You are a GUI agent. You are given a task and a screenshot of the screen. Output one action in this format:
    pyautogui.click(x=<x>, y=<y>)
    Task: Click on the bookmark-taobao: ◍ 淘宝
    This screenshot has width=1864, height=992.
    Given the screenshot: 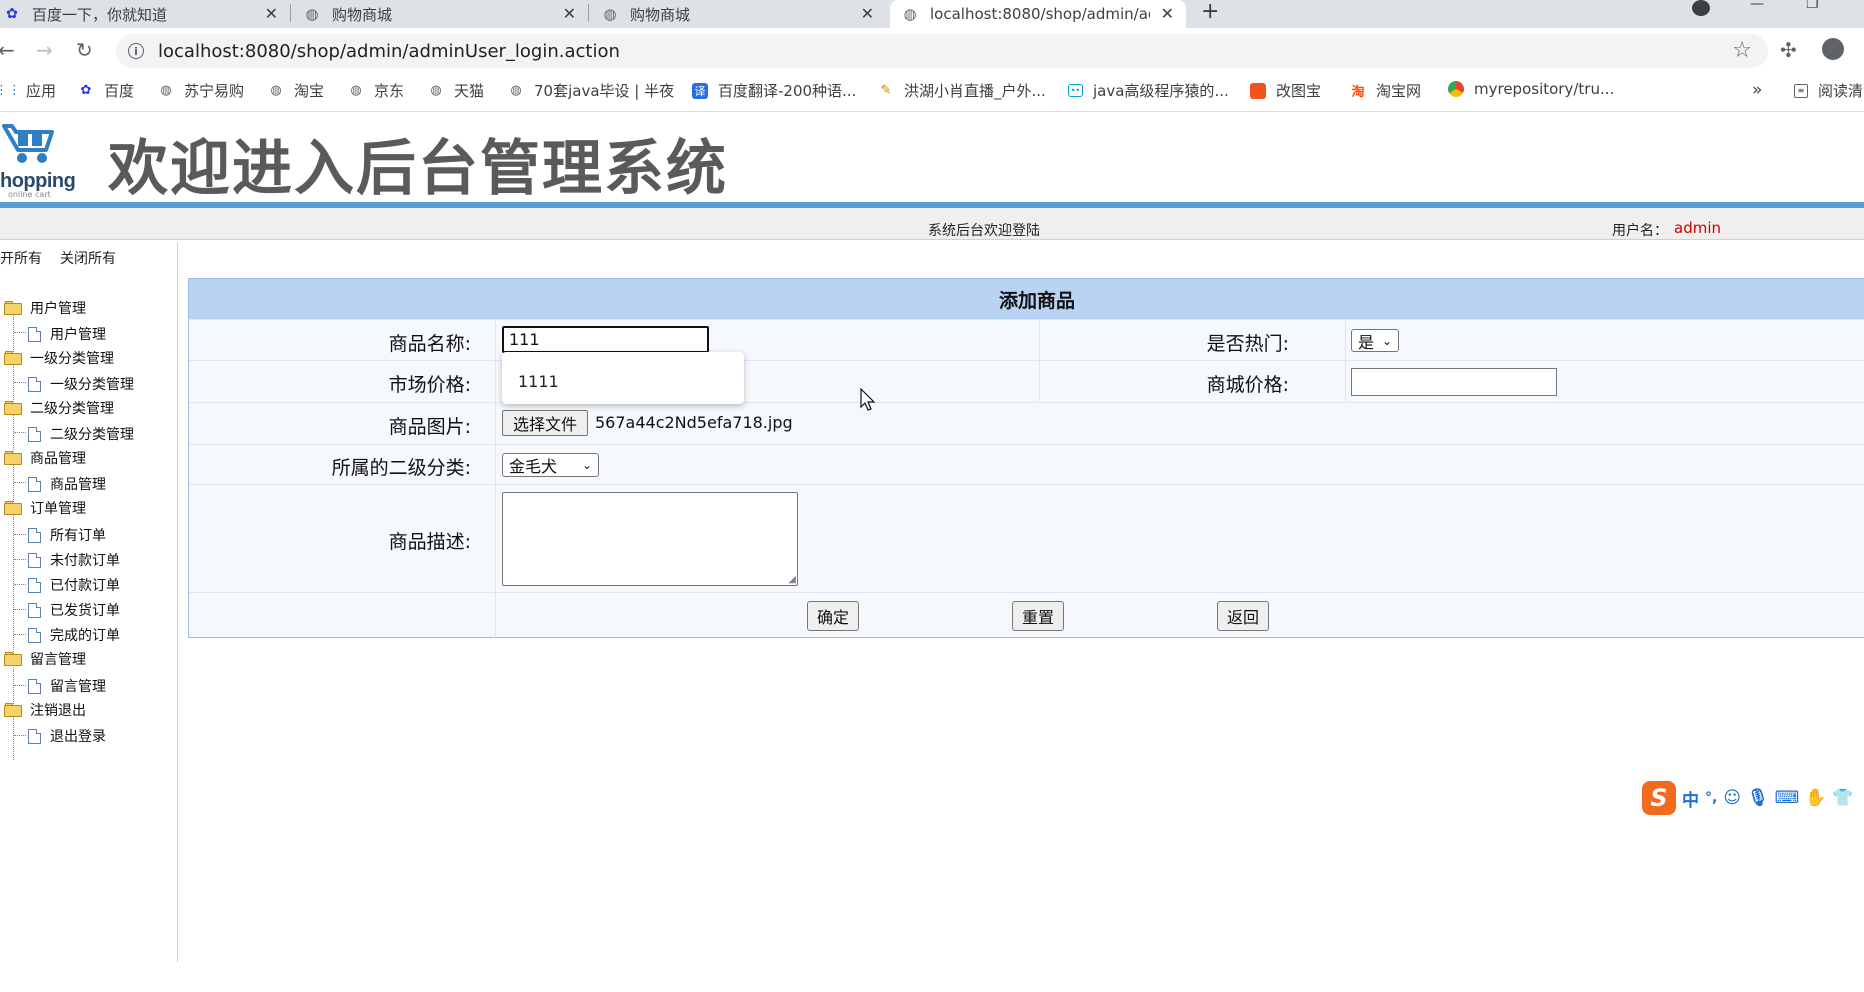 What is the action you would take?
    pyautogui.click(x=296, y=90)
    